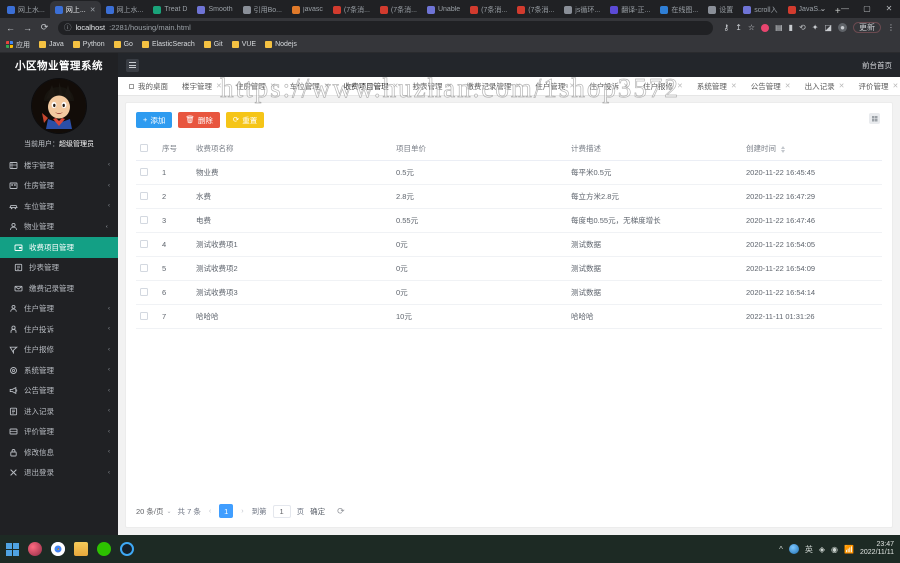  What do you see at coordinates (214, 9) in the screenshot?
I see `browser-tab: Smooth` at bounding box center [214, 9].